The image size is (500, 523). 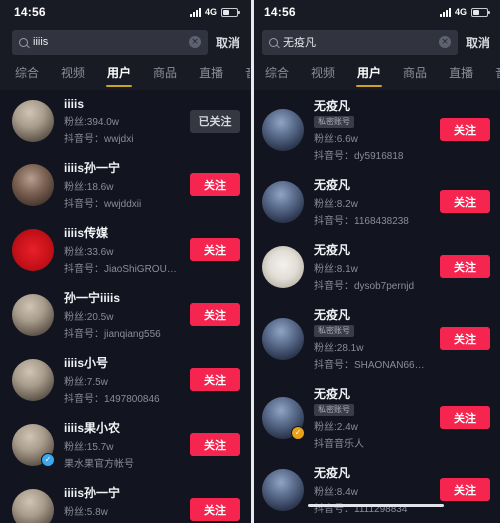 What do you see at coordinates (375, 12) in the screenshot?
I see `status-bar: 14:56 4G` at bounding box center [375, 12].